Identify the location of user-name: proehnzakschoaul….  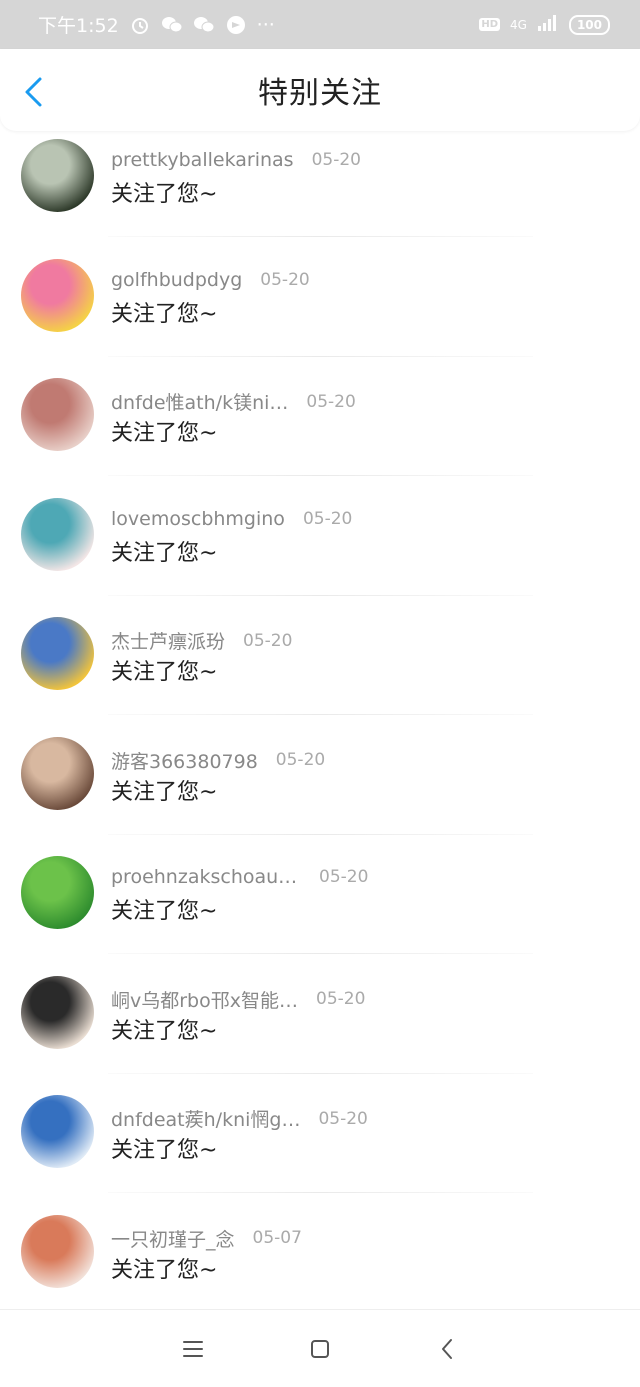
(206, 877).